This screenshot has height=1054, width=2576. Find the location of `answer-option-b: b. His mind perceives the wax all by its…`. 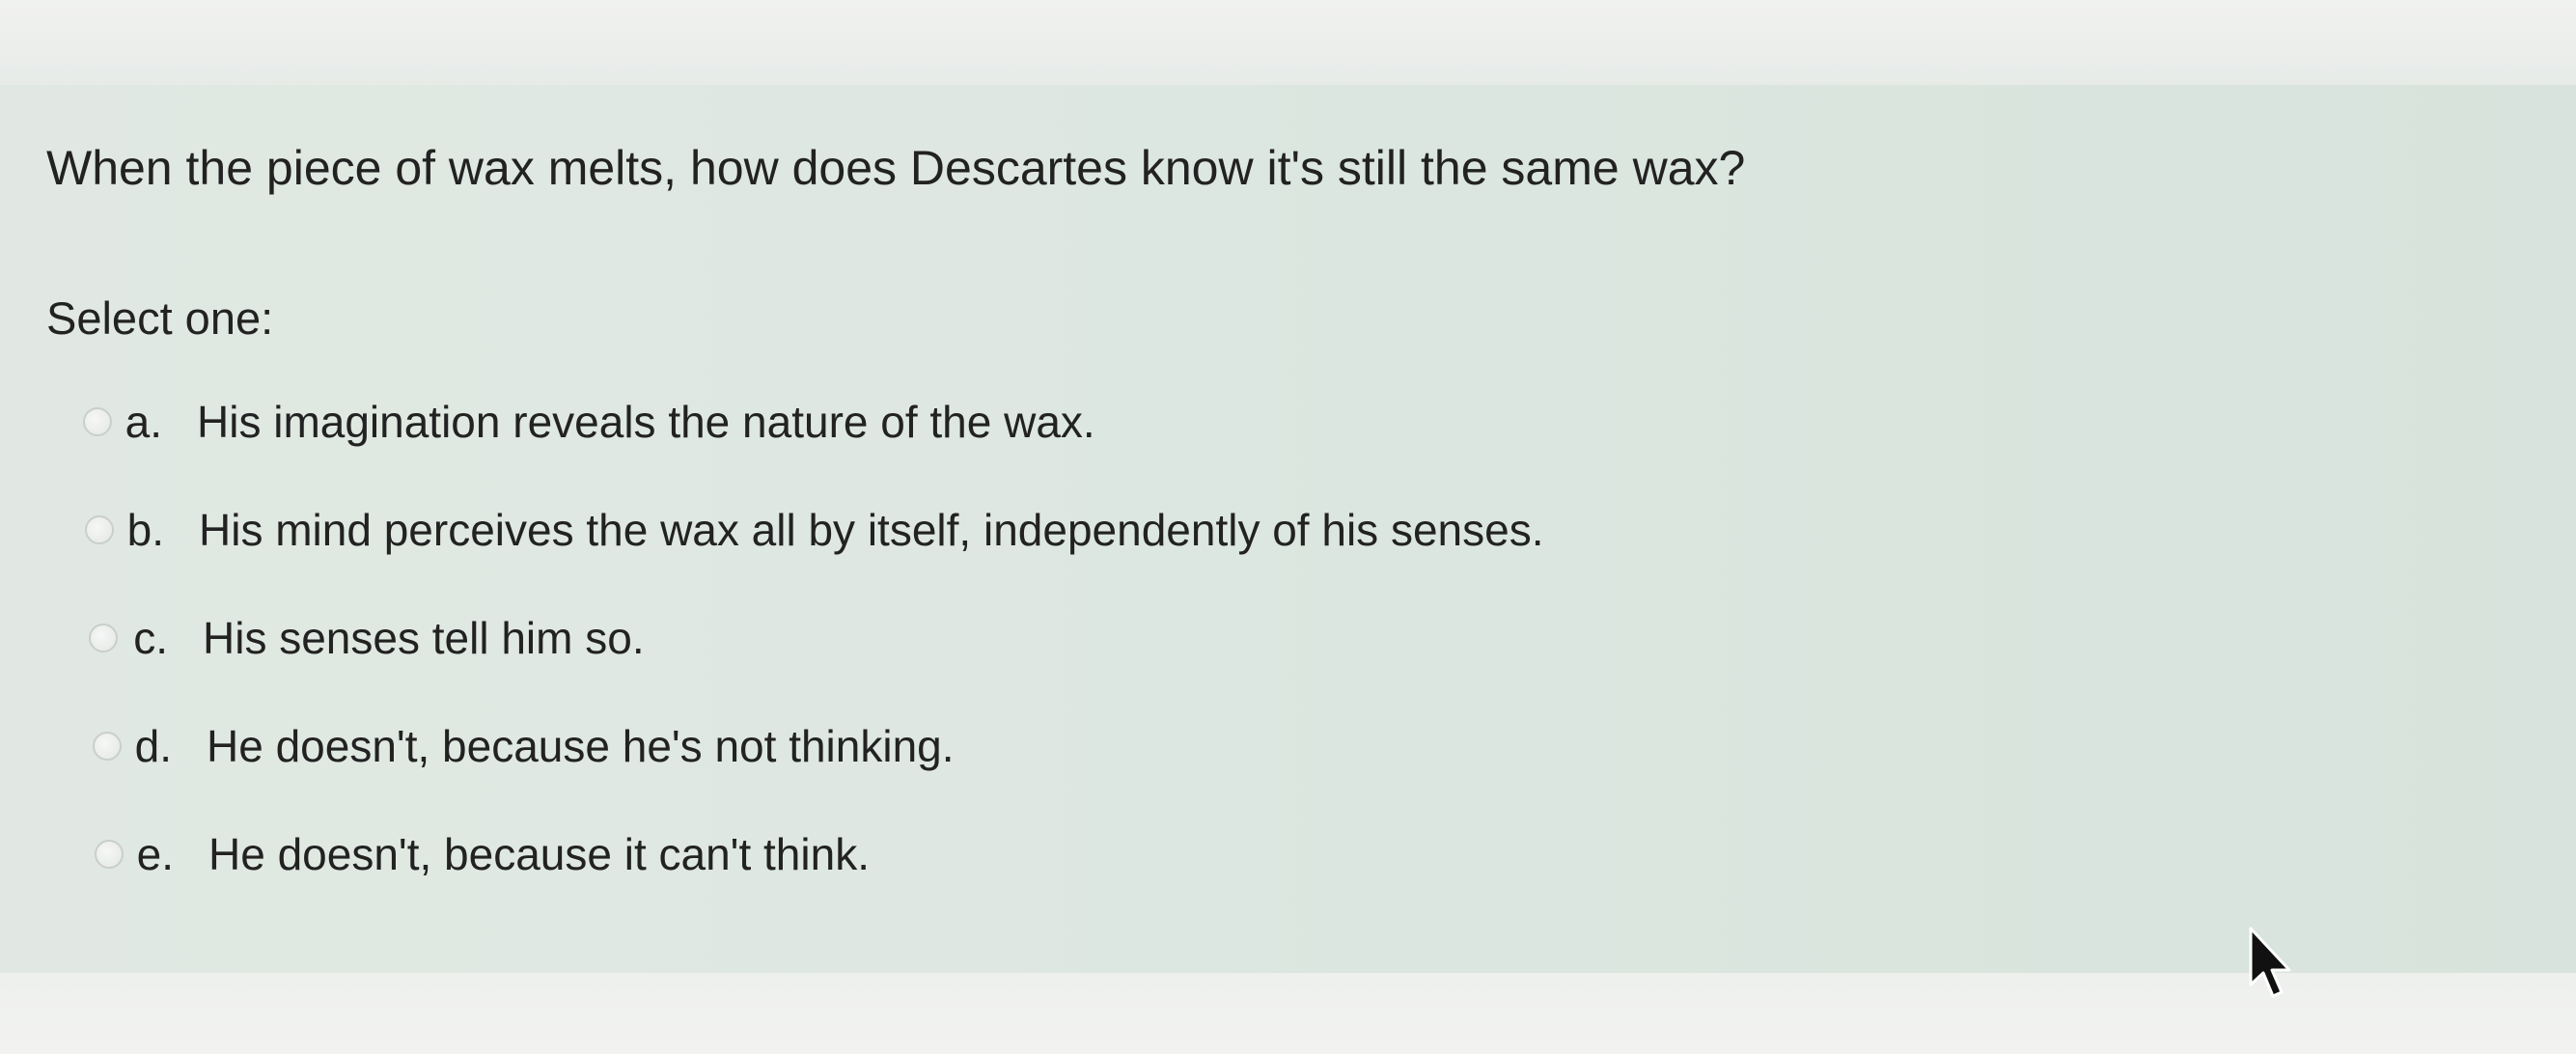

answer-option-b: b. His mind perceives the wax all by its… is located at coordinates (814, 530).